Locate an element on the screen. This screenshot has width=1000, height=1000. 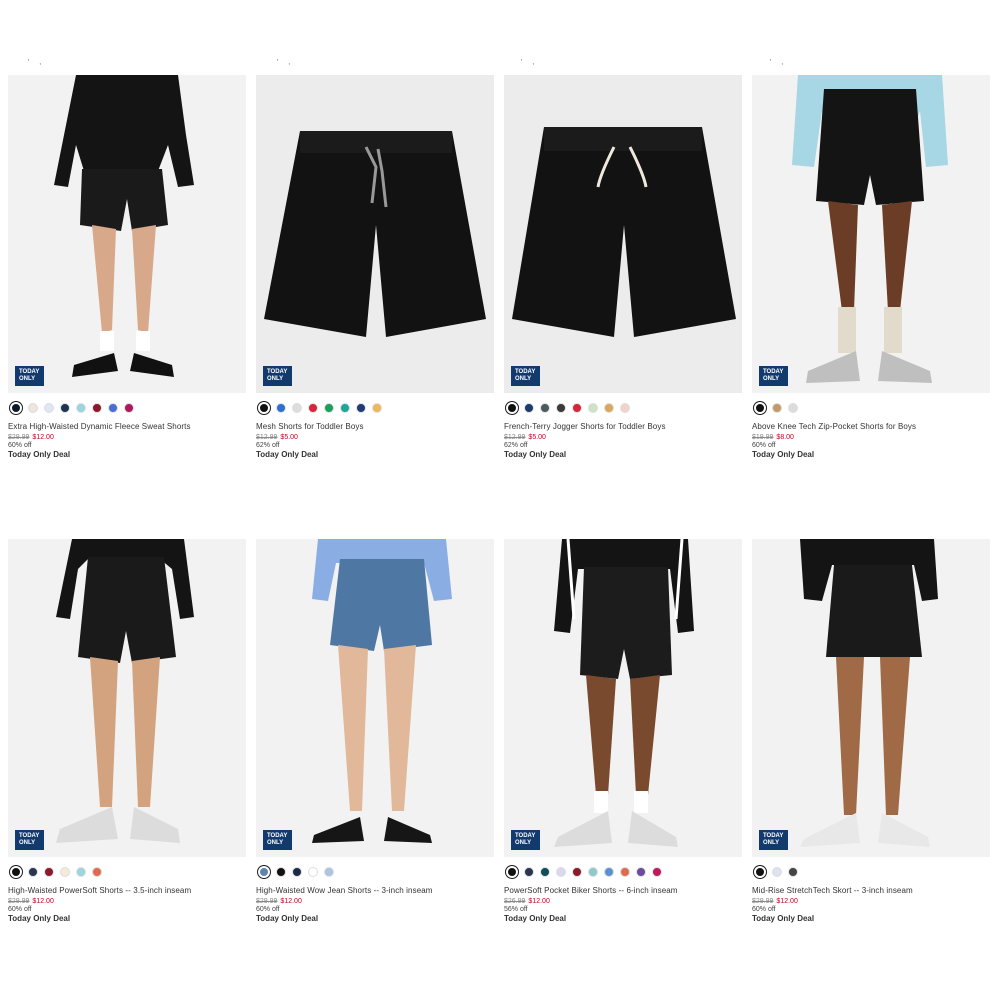
original-price: $12.99 is located at coordinates (515, 437).